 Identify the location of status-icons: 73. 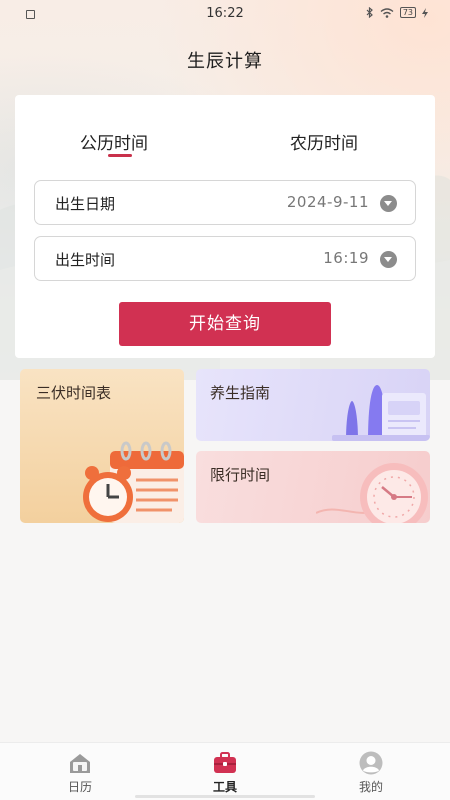
(397, 12).